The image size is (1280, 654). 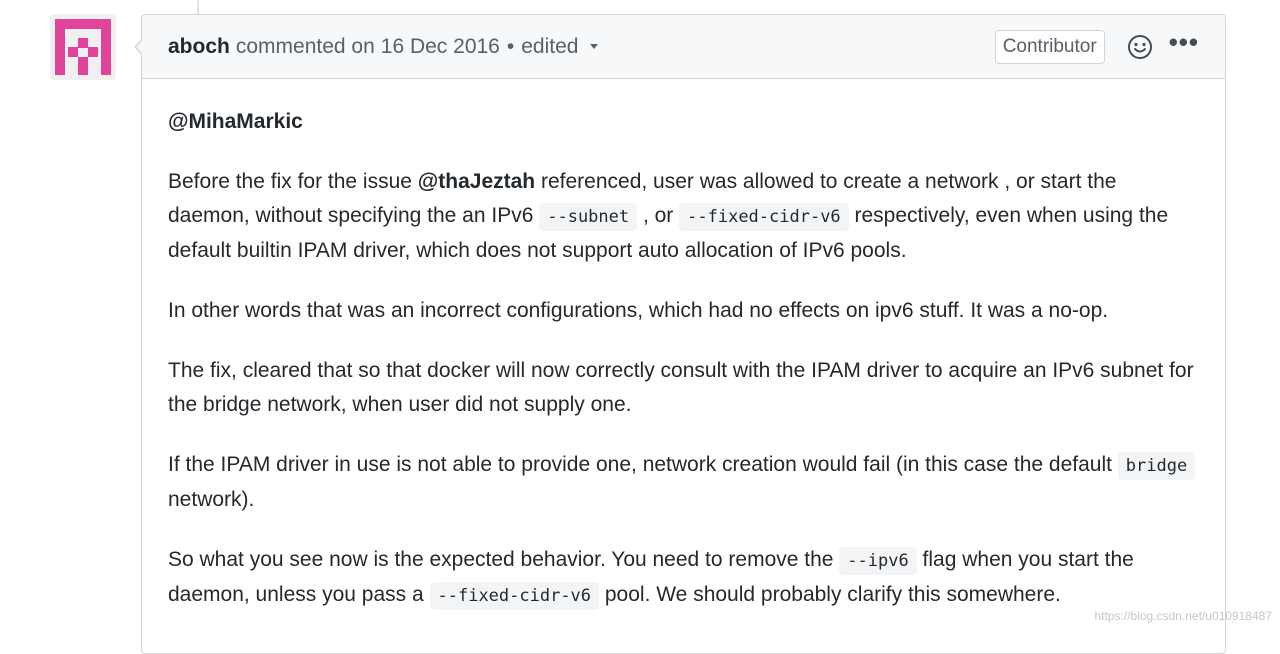 I want to click on header-actions: Contributor •••, so click(x=1097, y=47).